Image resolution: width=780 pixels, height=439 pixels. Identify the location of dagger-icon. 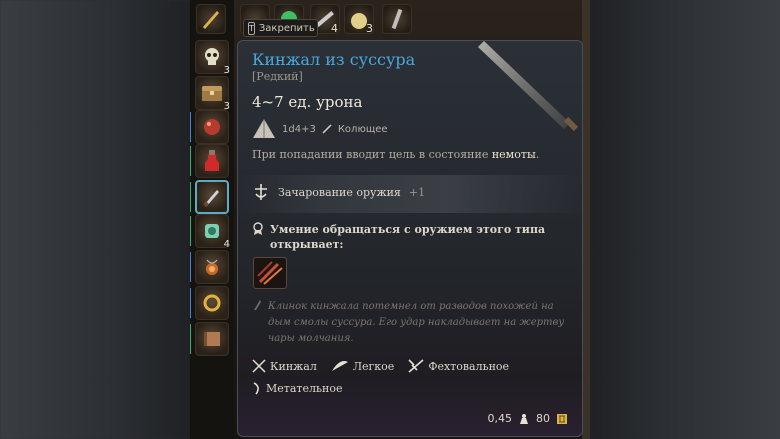
(212, 197).